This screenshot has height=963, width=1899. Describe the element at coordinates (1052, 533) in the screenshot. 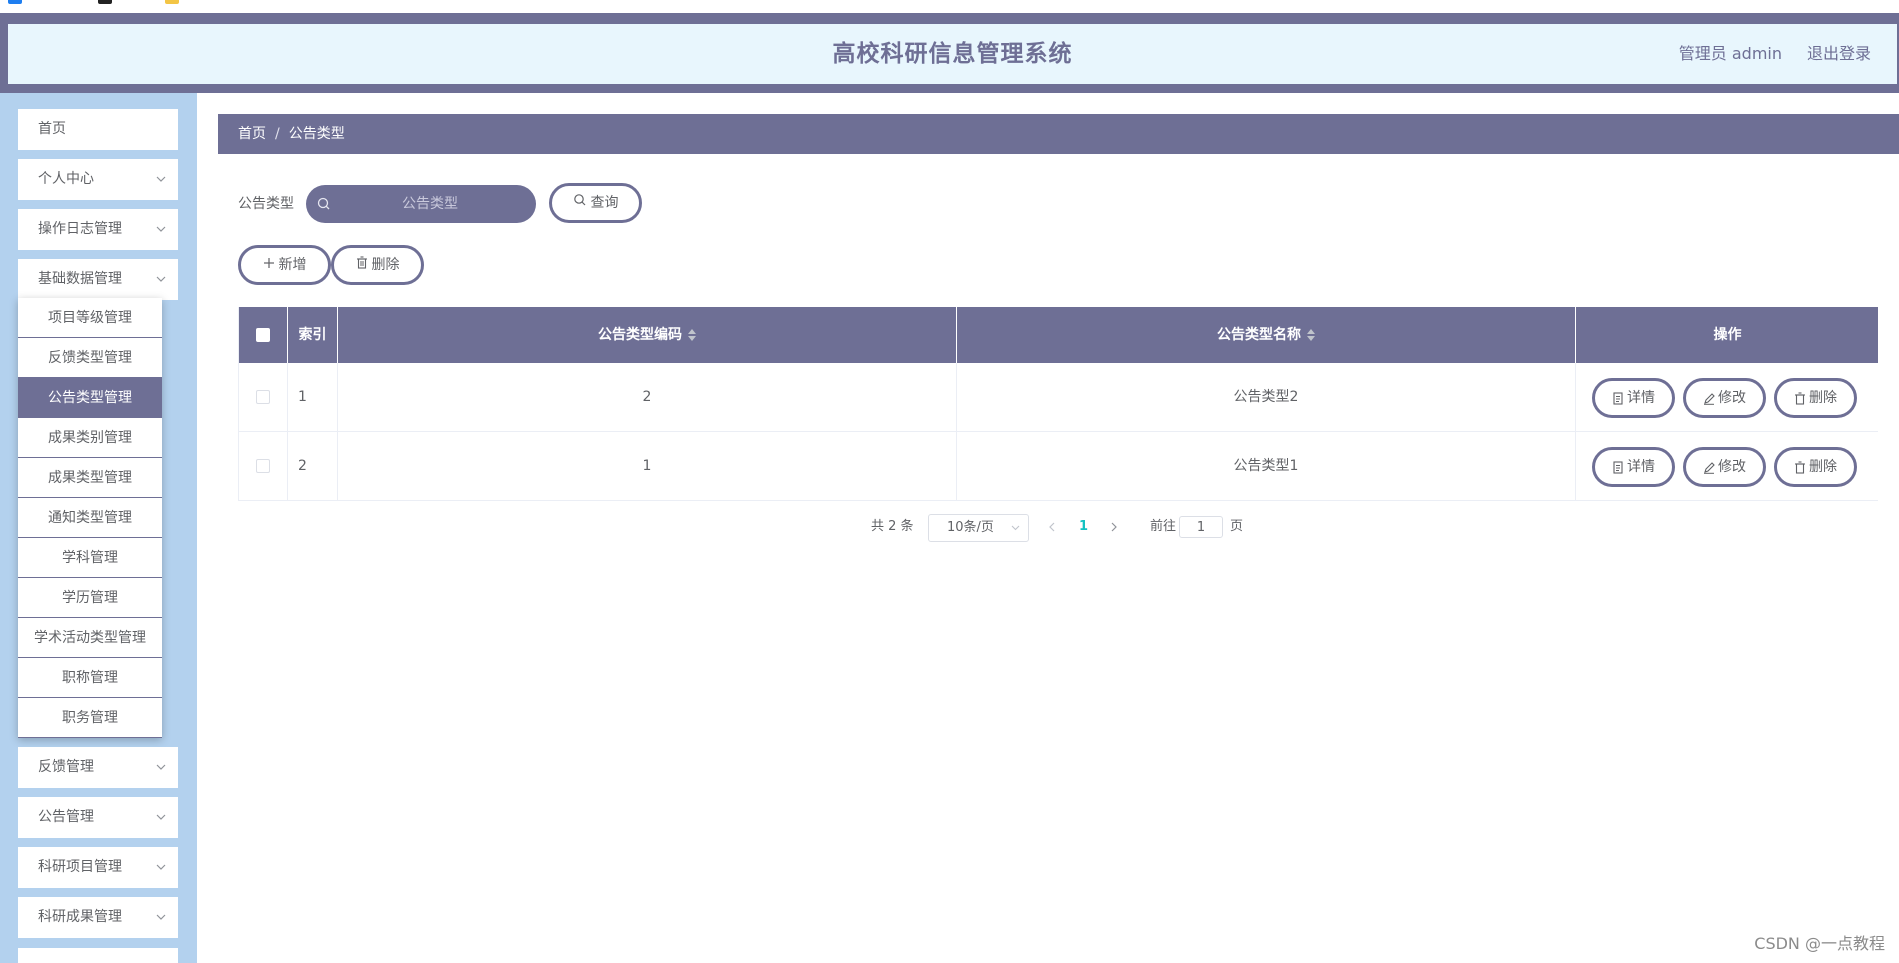

I see `prev-page-button` at that location.